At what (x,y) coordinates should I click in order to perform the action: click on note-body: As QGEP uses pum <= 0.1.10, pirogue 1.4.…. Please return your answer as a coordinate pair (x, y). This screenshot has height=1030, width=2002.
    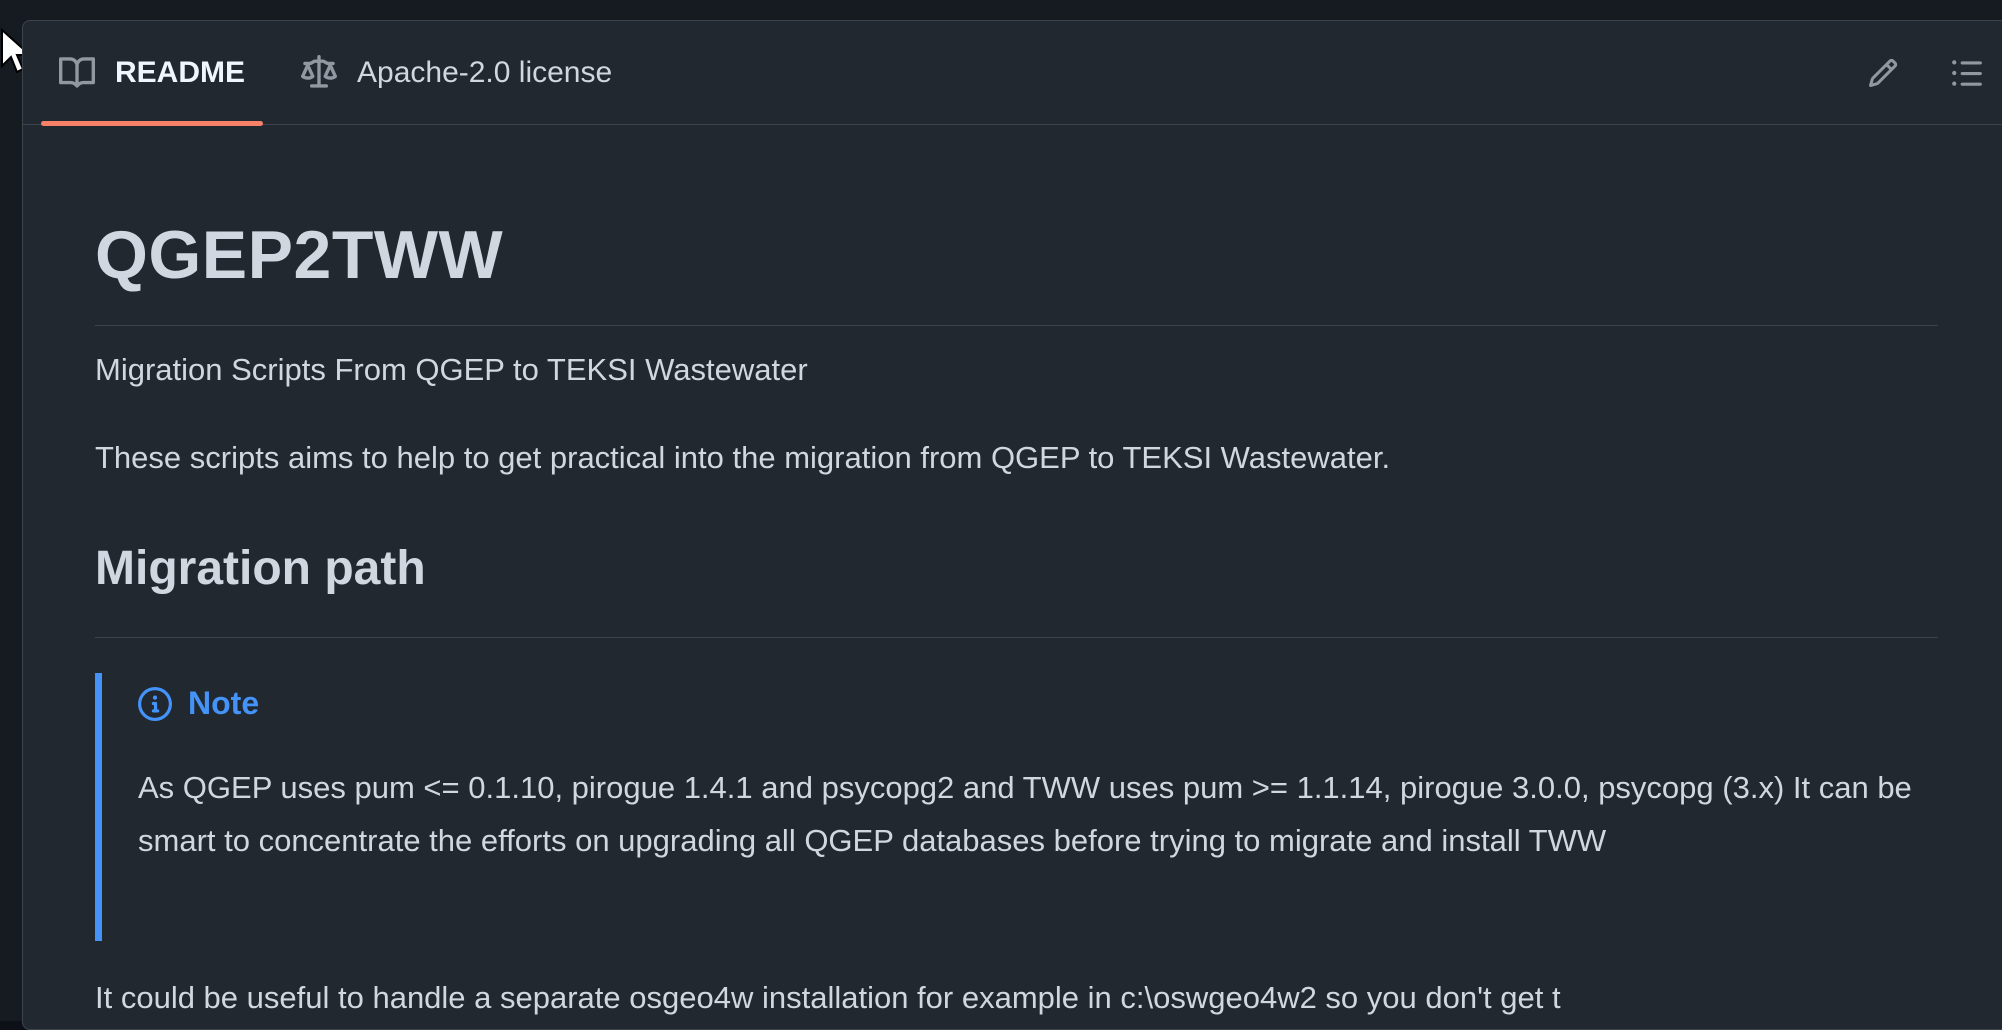
    Looking at the image, I should click on (1025, 814).